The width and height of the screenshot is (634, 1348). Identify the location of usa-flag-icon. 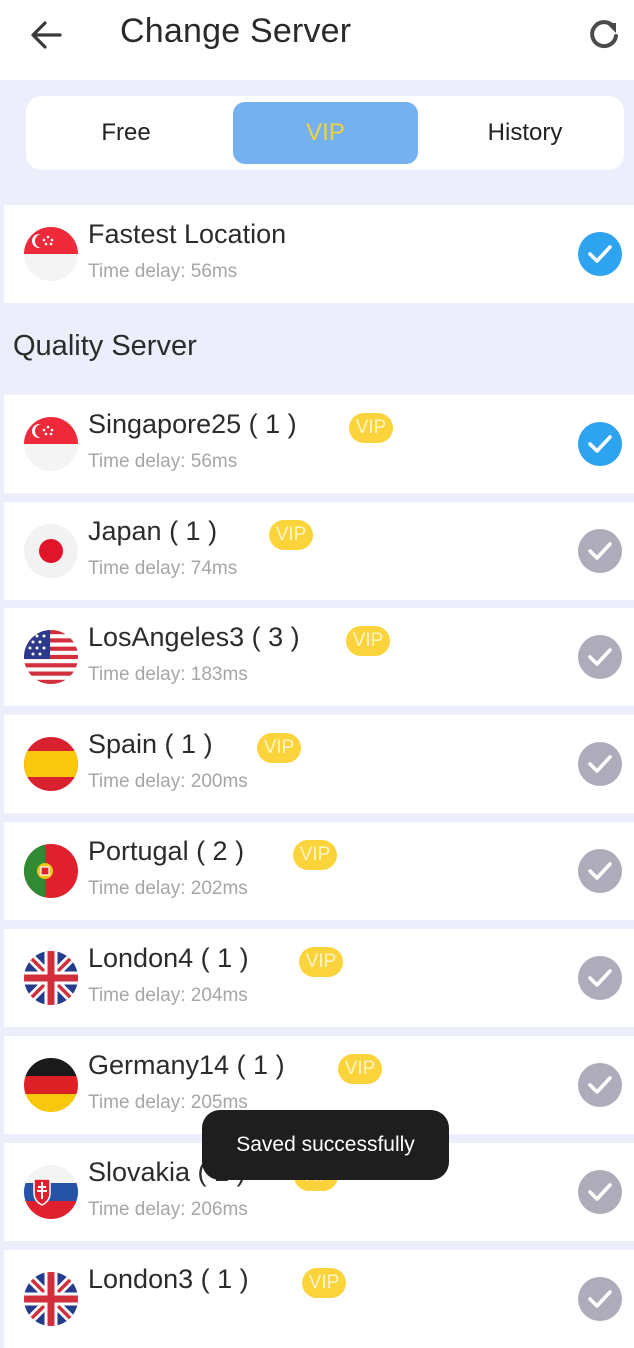
(51, 657).